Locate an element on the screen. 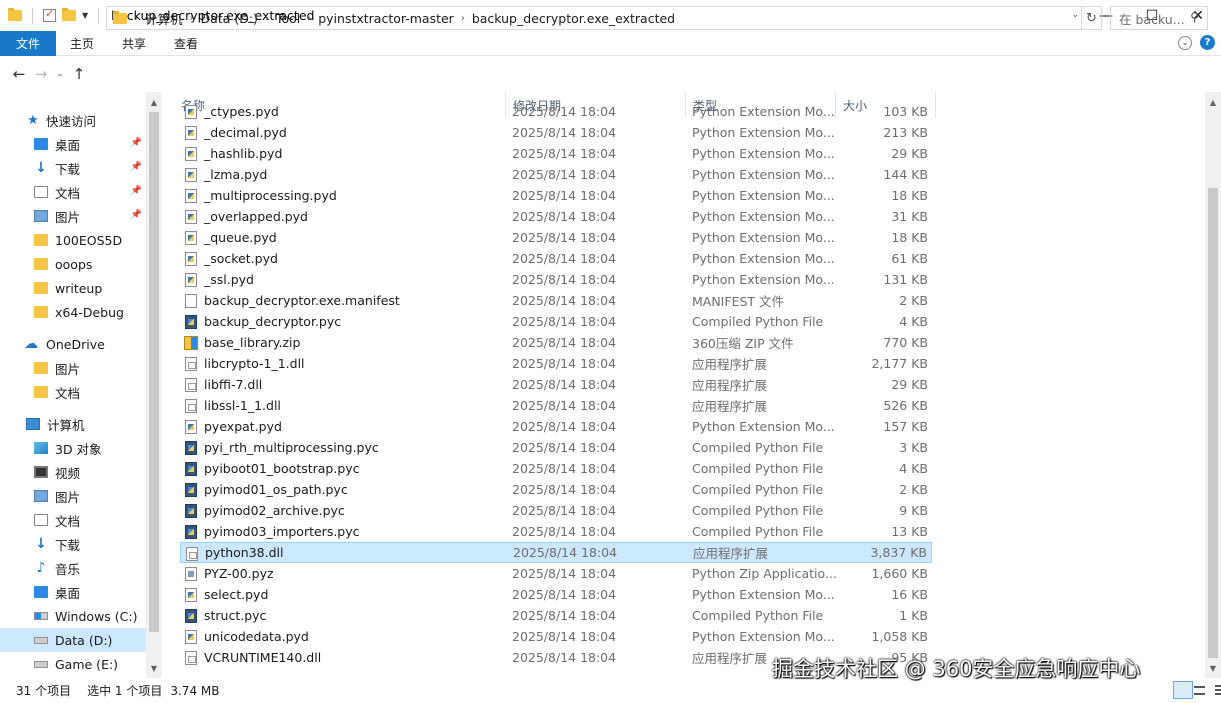 This screenshot has width=1221, height=703. nav-downloads: ↓ 下载 📌 is located at coordinates (73, 168).